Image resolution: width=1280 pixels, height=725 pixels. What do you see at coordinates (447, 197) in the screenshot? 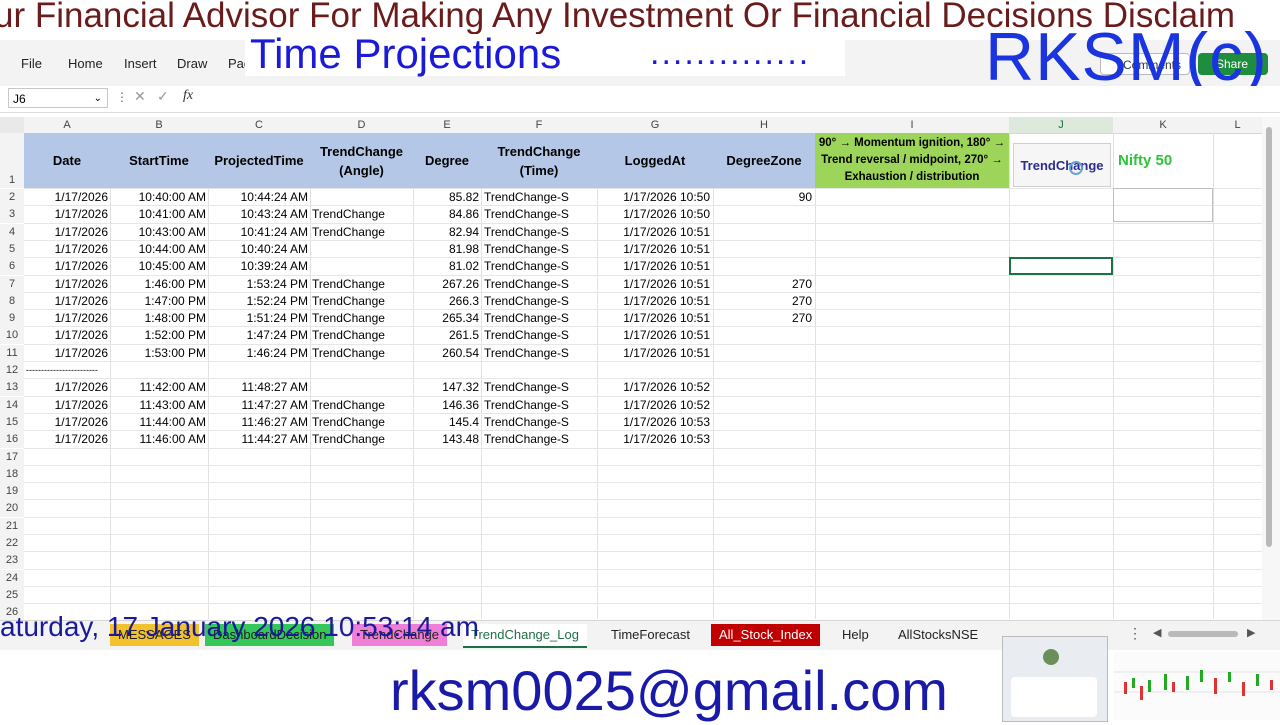
I see `cell-degree: 85.82` at bounding box center [447, 197].